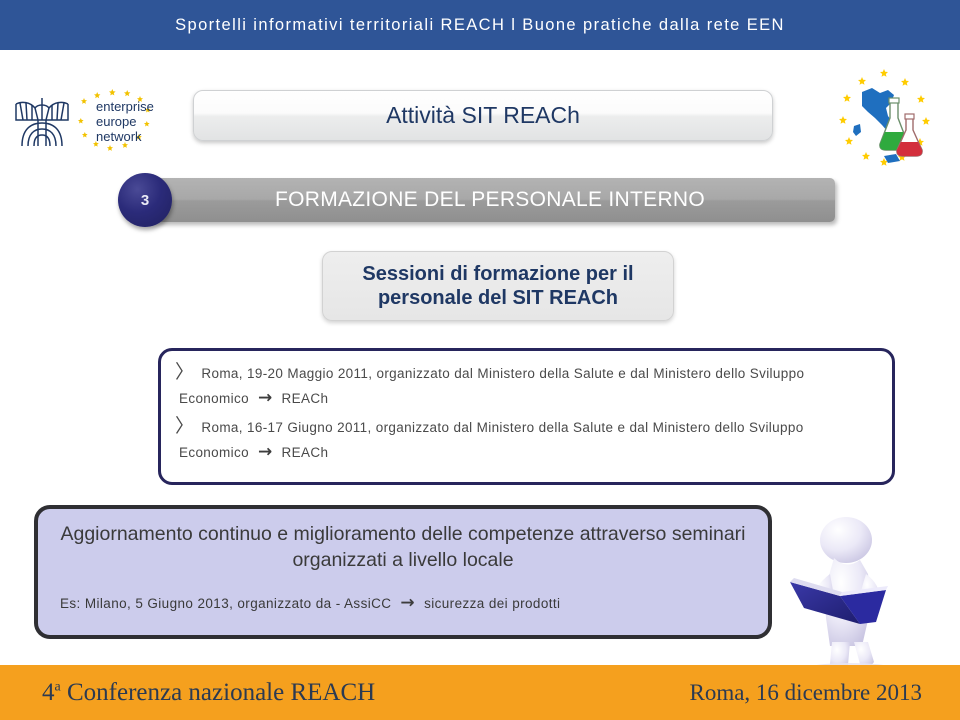 Image resolution: width=960 pixels, height=720 pixels. What do you see at coordinates (857, 130) in the screenshot?
I see `sardinia-shape` at bounding box center [857, 130].